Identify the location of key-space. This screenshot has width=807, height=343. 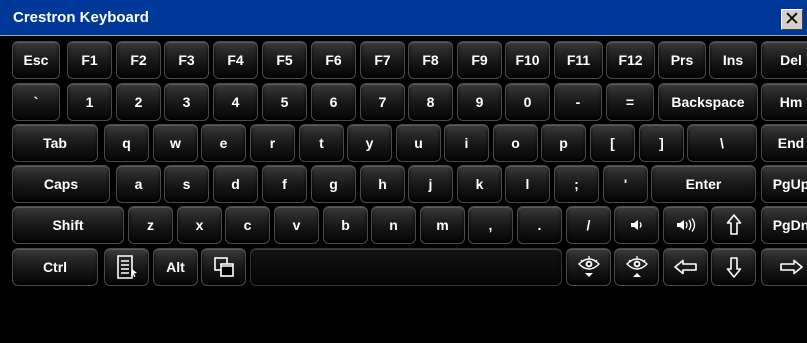
(406, 267).